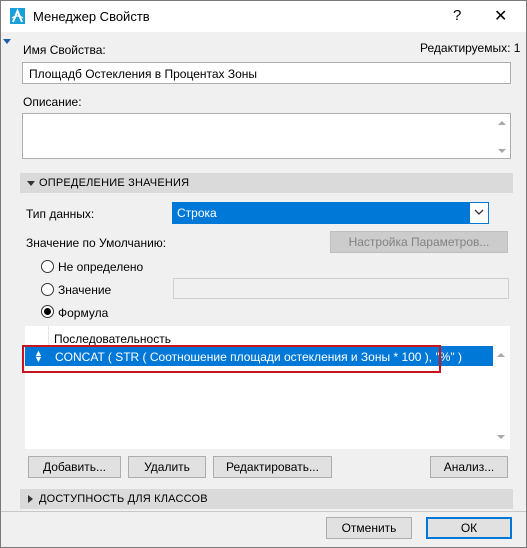  I want to click on help-button: ?, so click(457, 15).